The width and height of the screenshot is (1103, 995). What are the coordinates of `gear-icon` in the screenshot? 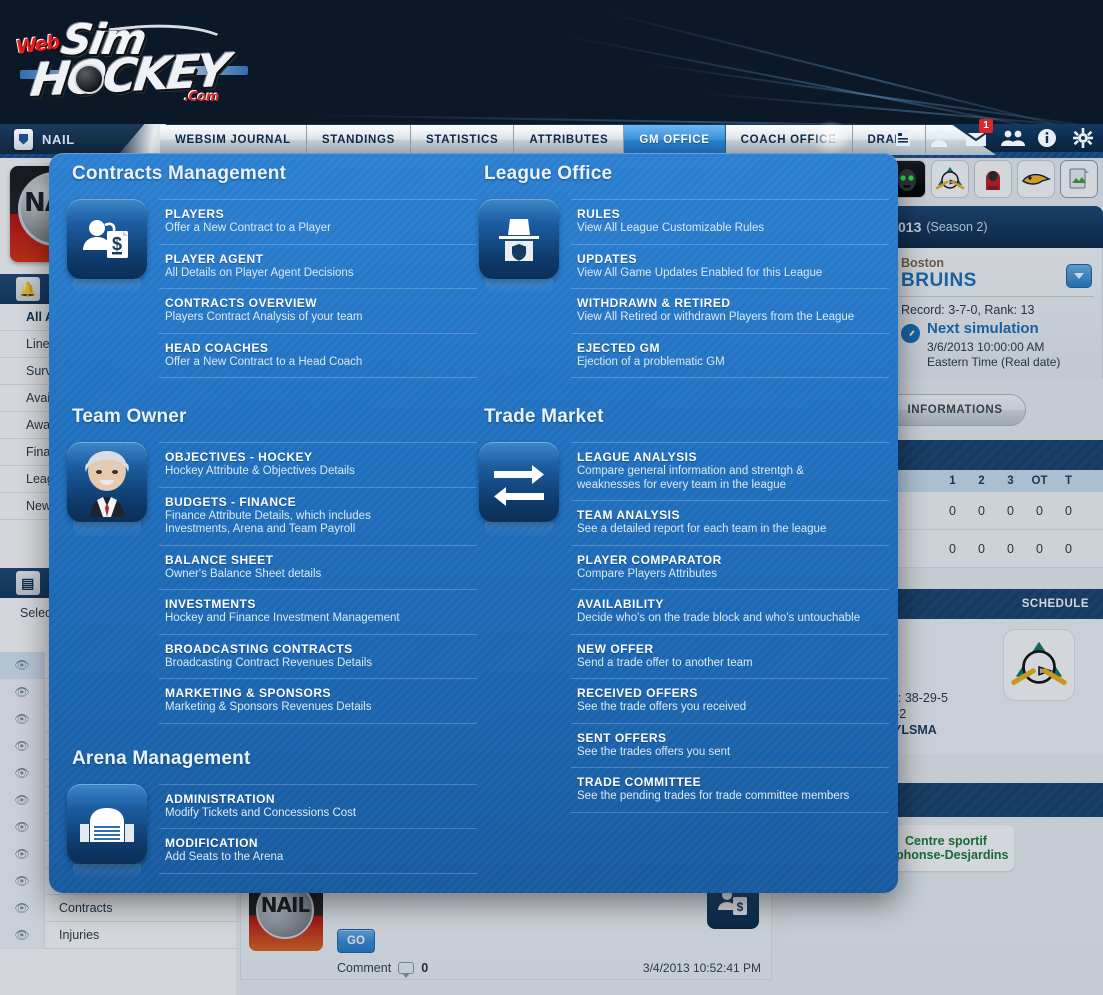 It's located at (1083, 138).